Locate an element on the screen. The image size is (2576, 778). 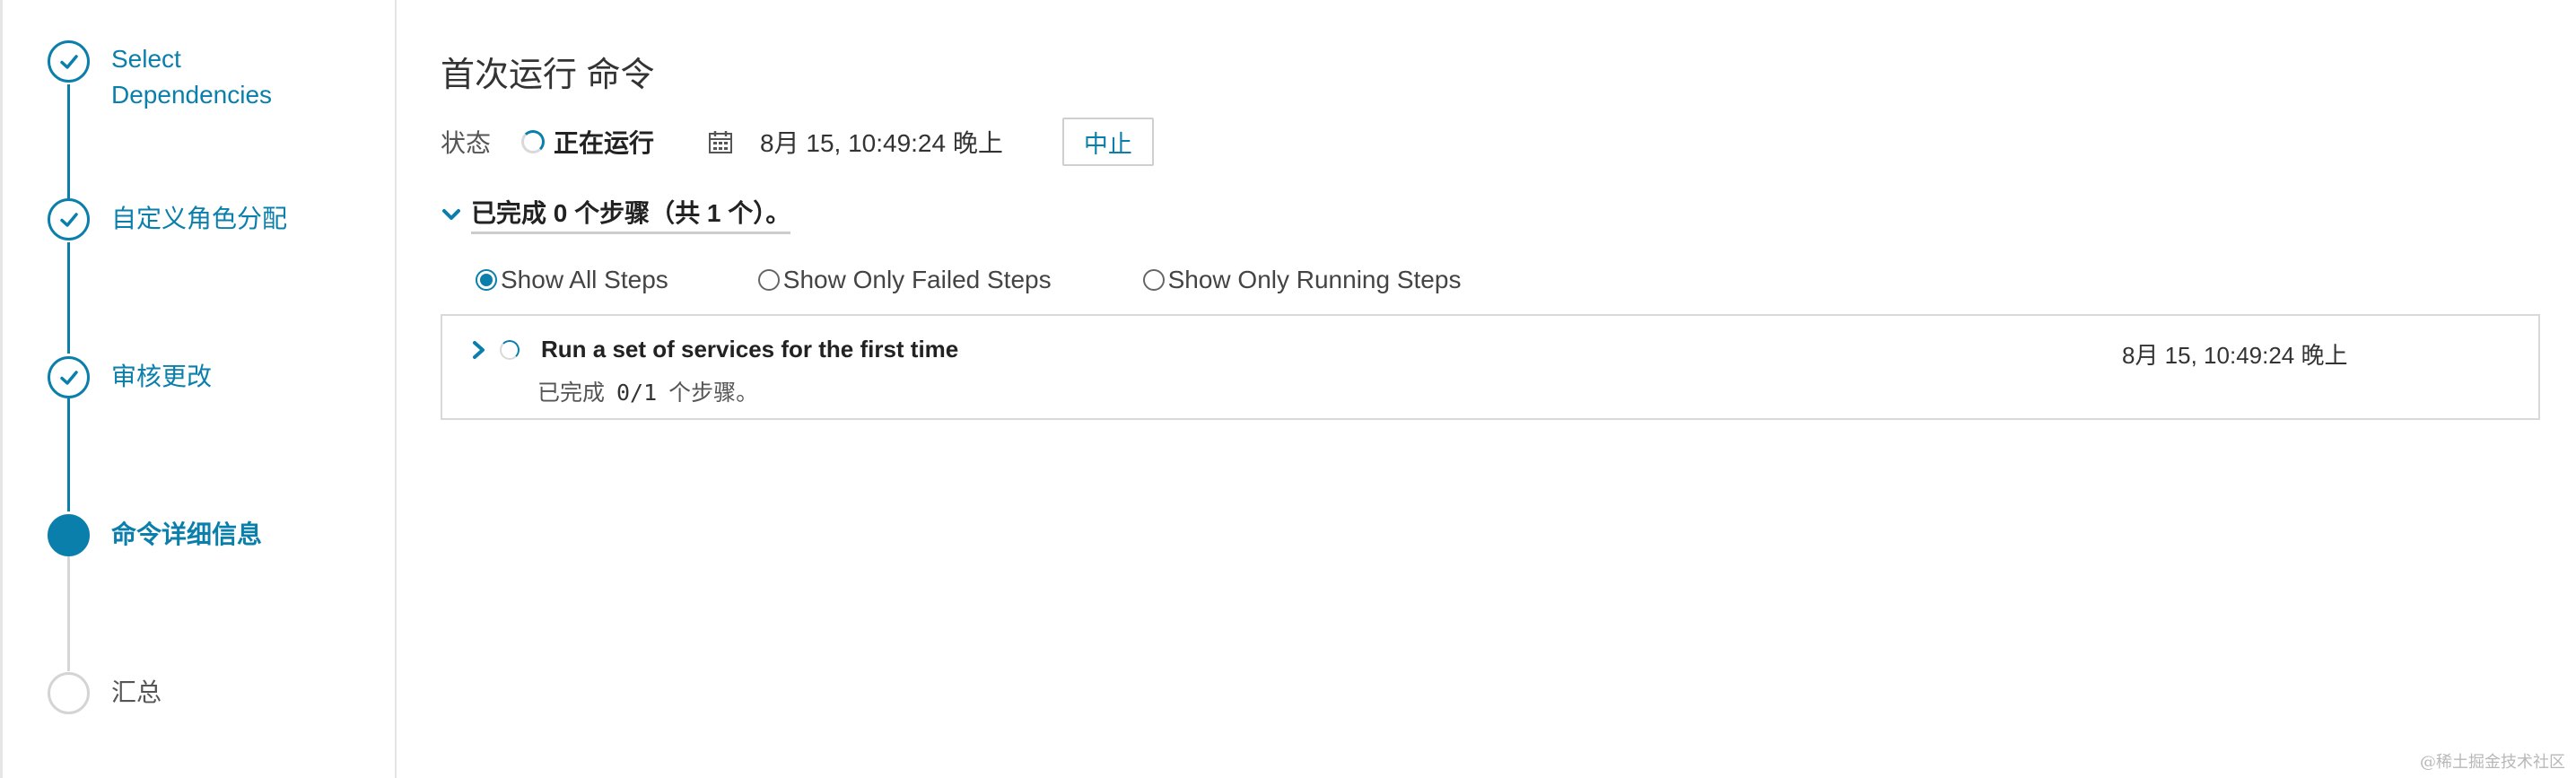
status-row: 状态 正在运行 8月 15, 10:49:24 晚上 中止 is located at coordinates (798, 142).